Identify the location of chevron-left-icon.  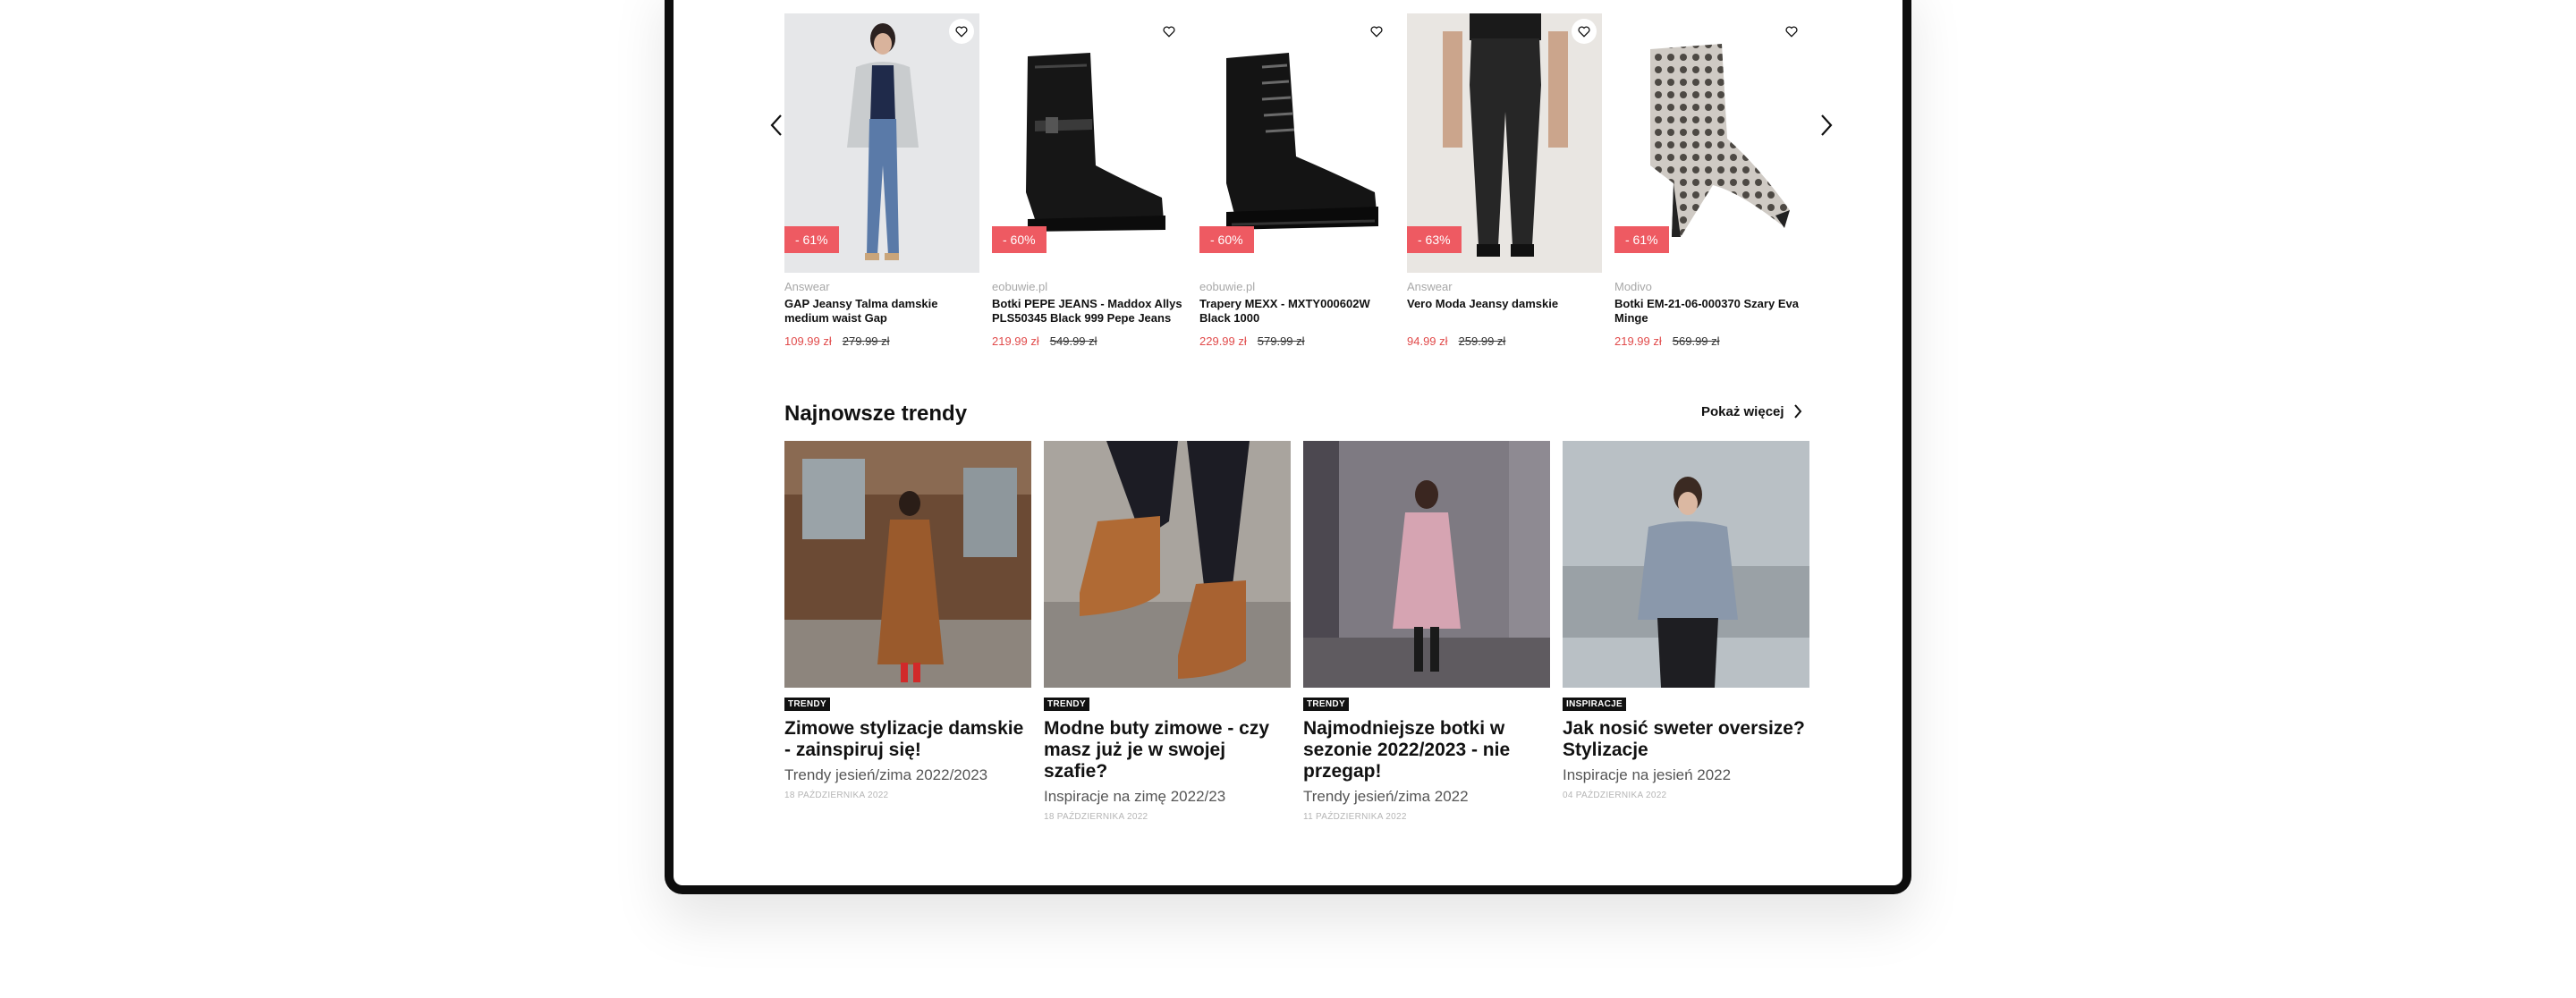
(776, 125).